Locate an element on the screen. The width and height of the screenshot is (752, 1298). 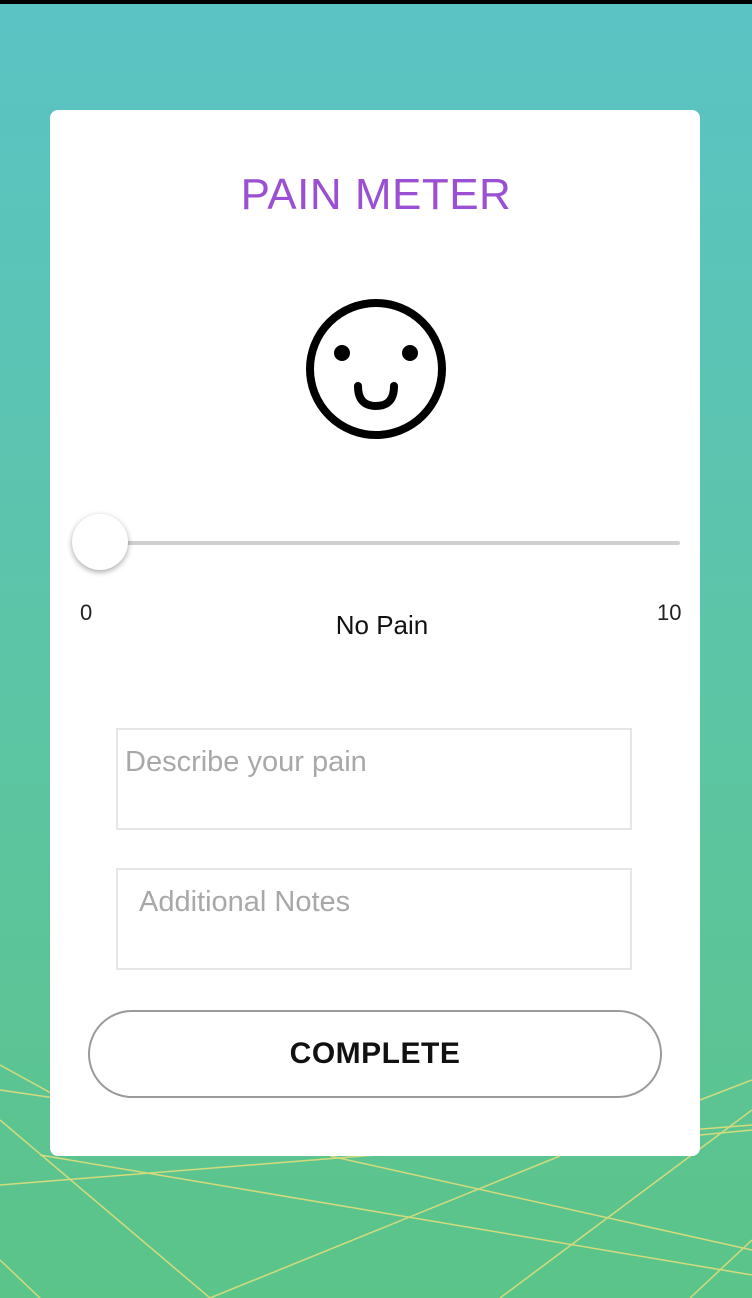
pain-slider-track is located at coordinates (390, 543).